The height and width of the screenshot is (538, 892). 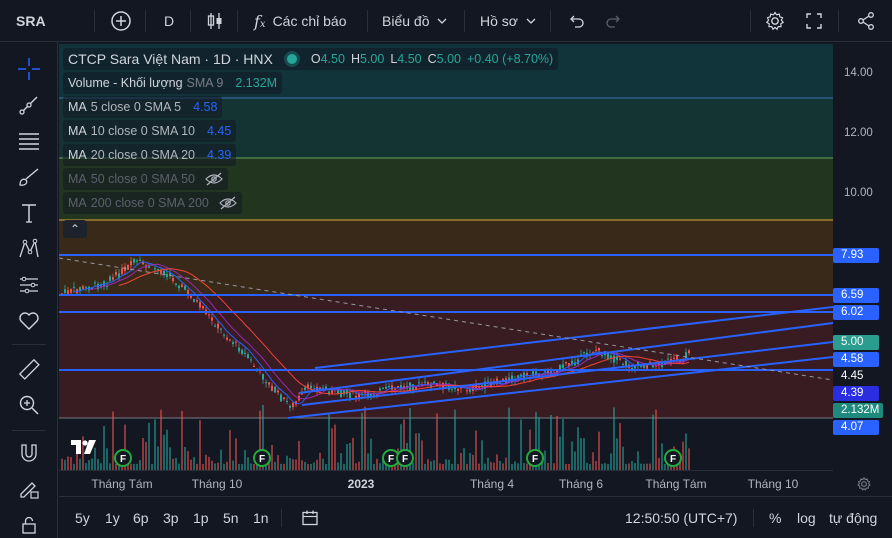 What do you see at coordinates (775, 21) in the screenshot?
I see `settings-button` at bounding box center [775, 21].